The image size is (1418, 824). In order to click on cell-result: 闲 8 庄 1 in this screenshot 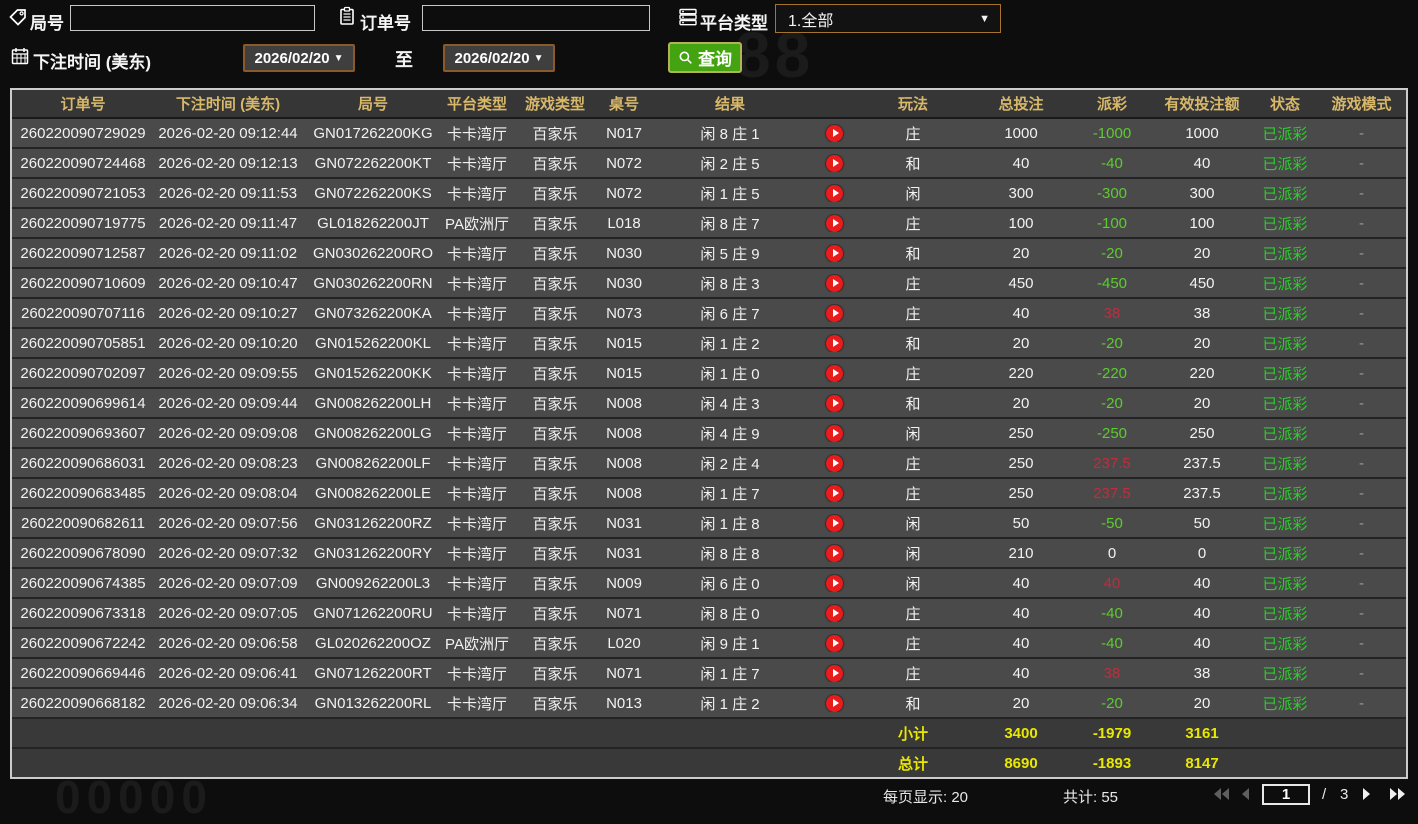, I will do `click(730, 134)`.